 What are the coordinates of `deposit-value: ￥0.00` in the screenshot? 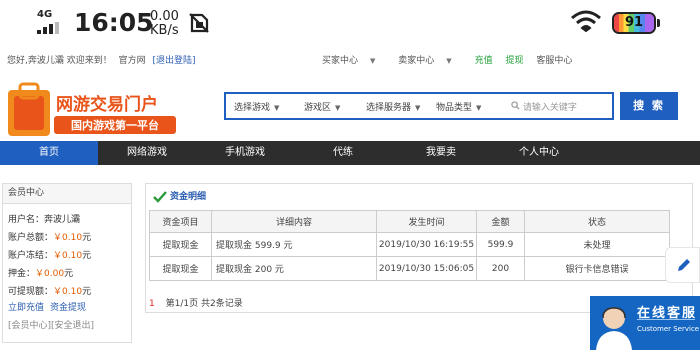 It's located at (50, 274).